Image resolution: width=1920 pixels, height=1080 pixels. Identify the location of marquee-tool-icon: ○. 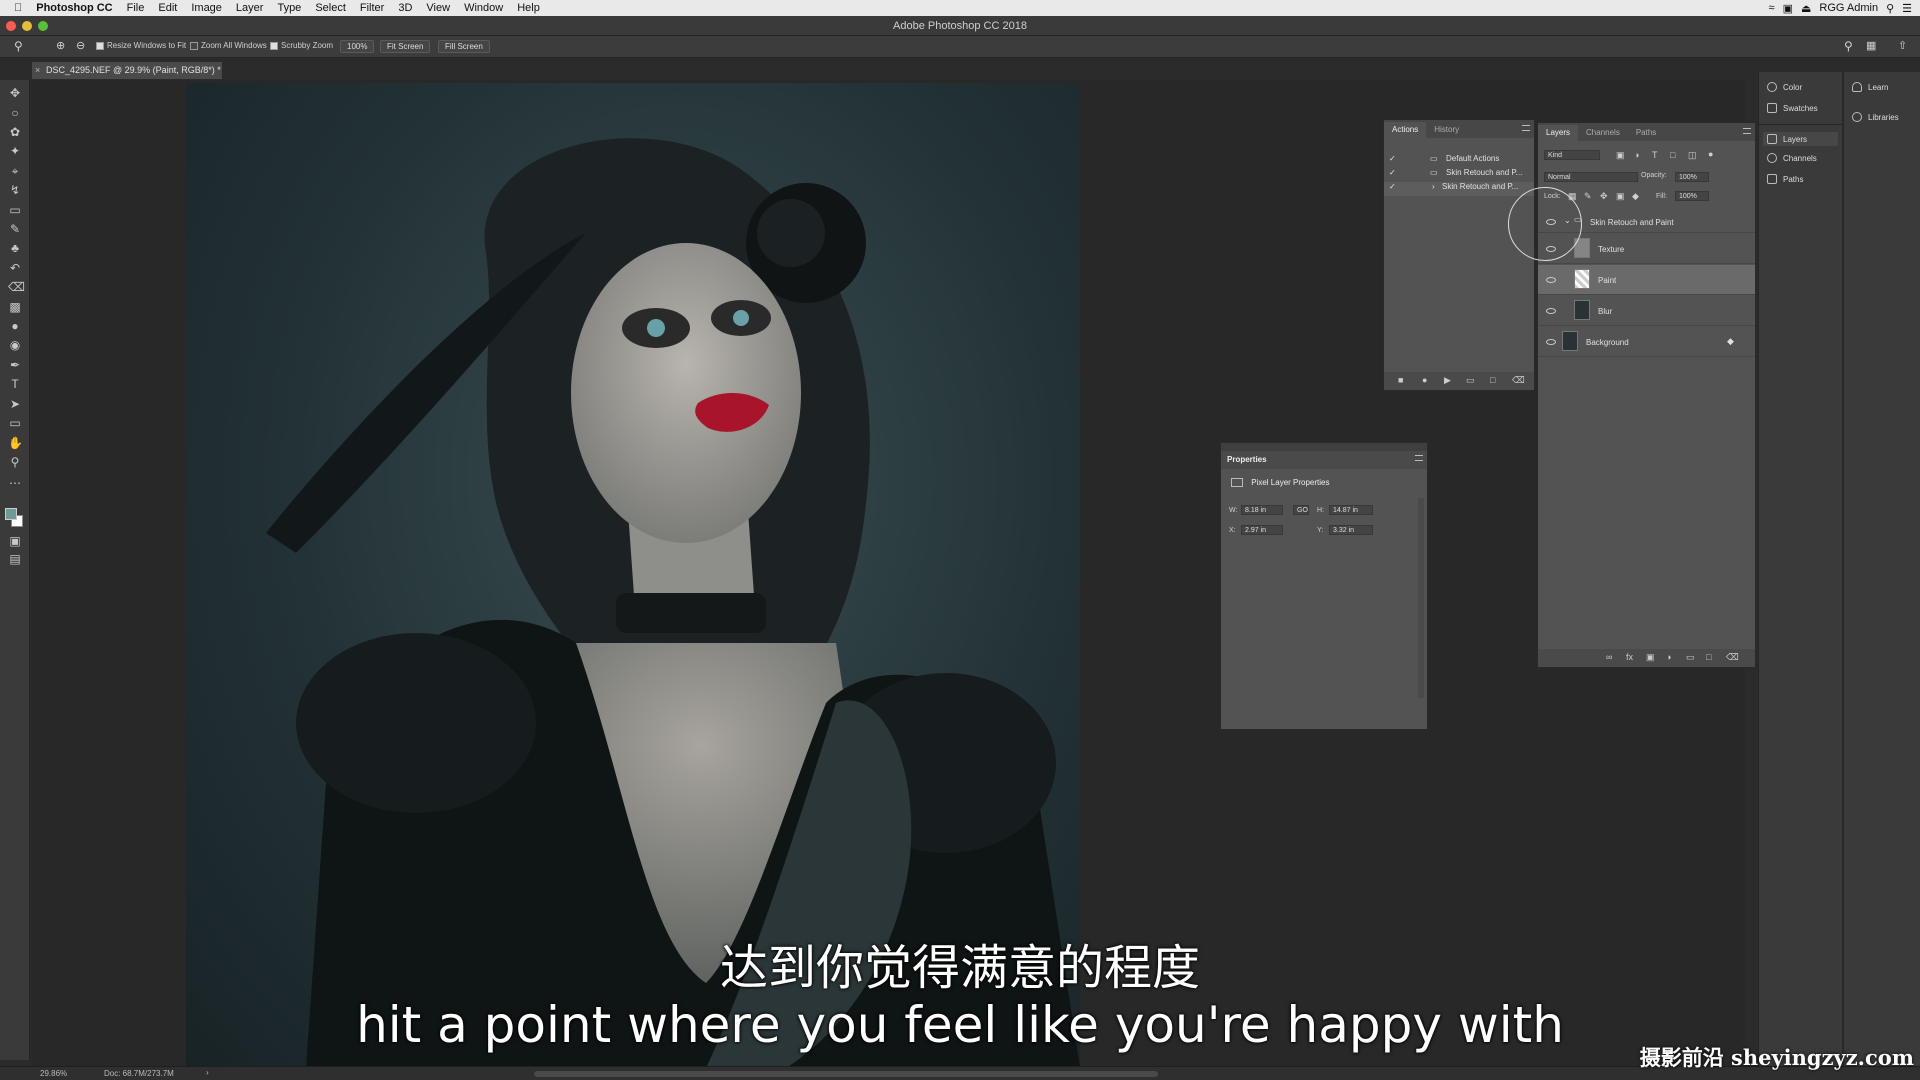
(15, 113).